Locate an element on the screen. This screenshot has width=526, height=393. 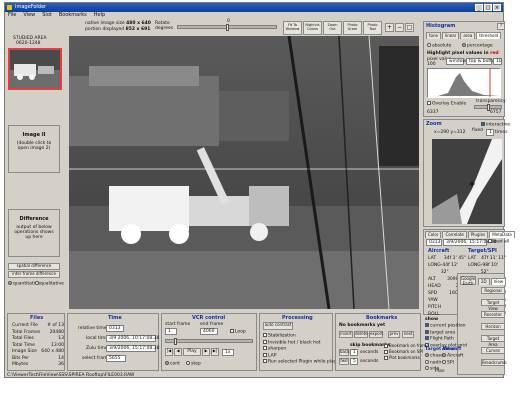
zoom-title: Zoom is located at coordinates (434, 124).